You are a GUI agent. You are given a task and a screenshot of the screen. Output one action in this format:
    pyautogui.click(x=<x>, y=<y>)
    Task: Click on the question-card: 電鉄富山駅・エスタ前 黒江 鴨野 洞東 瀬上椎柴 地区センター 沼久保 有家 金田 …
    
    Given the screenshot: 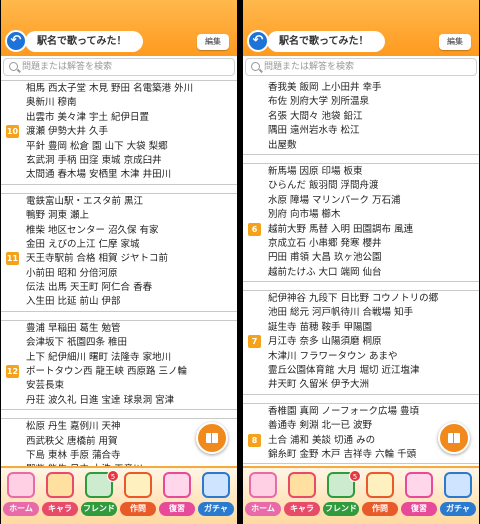 What is the action you would take?
    pyautogui.click(x=119, y=252)
    